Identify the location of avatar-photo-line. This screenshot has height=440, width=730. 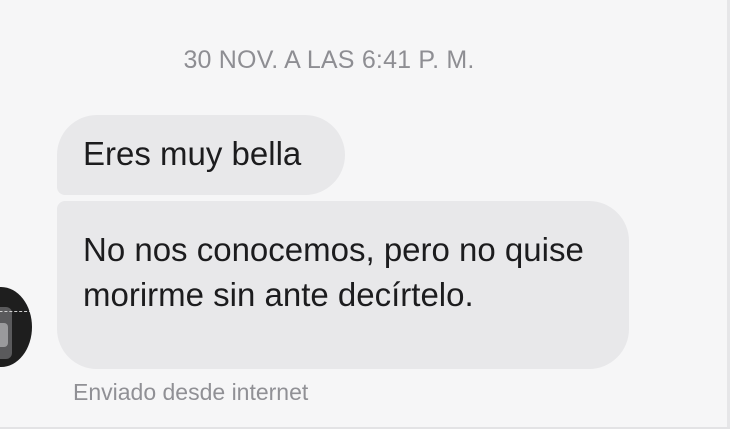
(16, 311).